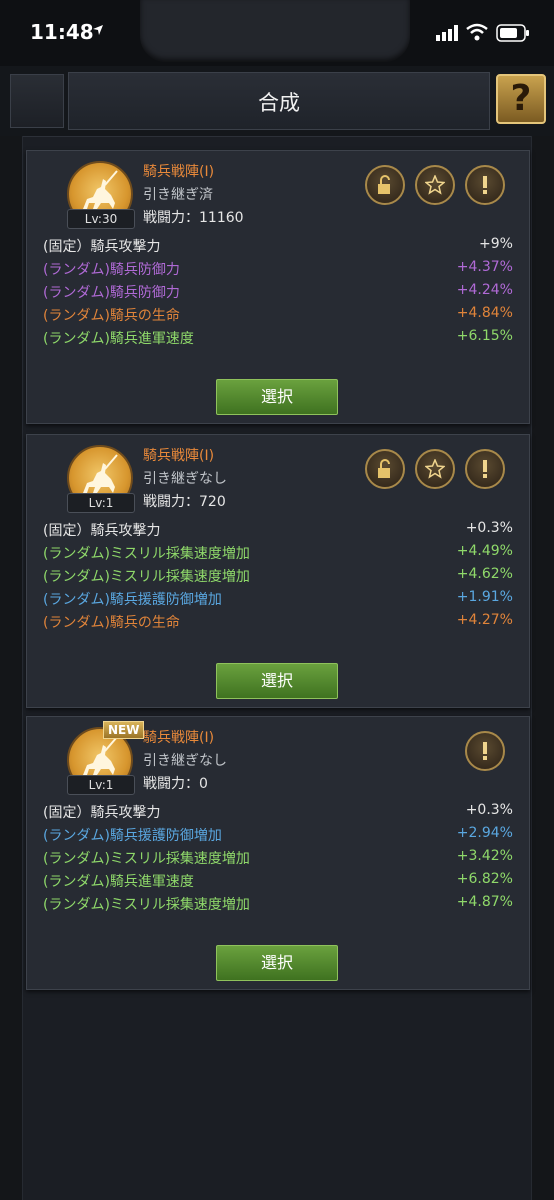 This screenshot has width=554, height=1200. I want to click on stat-row: (ランダム)ミスリル採集速度増加 +4.87%, so click(278, 903).